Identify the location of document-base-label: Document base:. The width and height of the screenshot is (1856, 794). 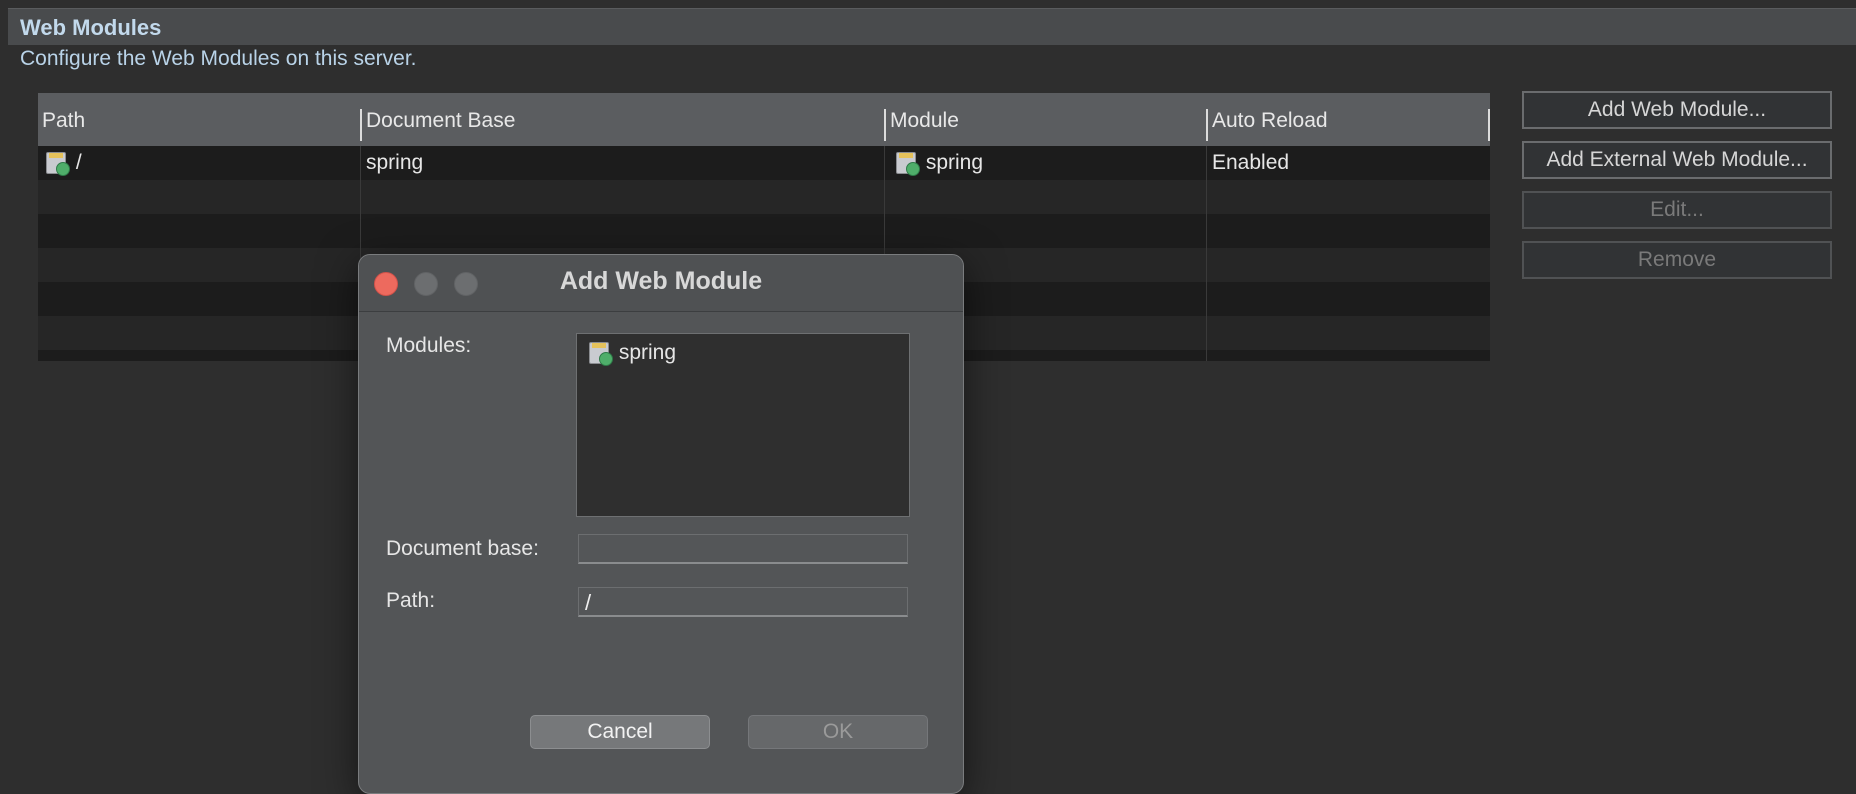
(462, 548).